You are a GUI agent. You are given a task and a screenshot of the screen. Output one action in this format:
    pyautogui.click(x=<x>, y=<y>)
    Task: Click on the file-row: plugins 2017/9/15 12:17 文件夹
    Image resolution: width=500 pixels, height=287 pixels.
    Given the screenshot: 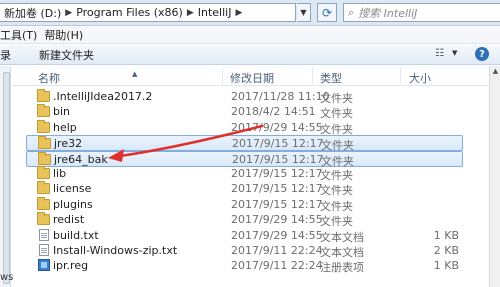 What is the action you would take?
    pyautogui.click(x=244, y=204)
    